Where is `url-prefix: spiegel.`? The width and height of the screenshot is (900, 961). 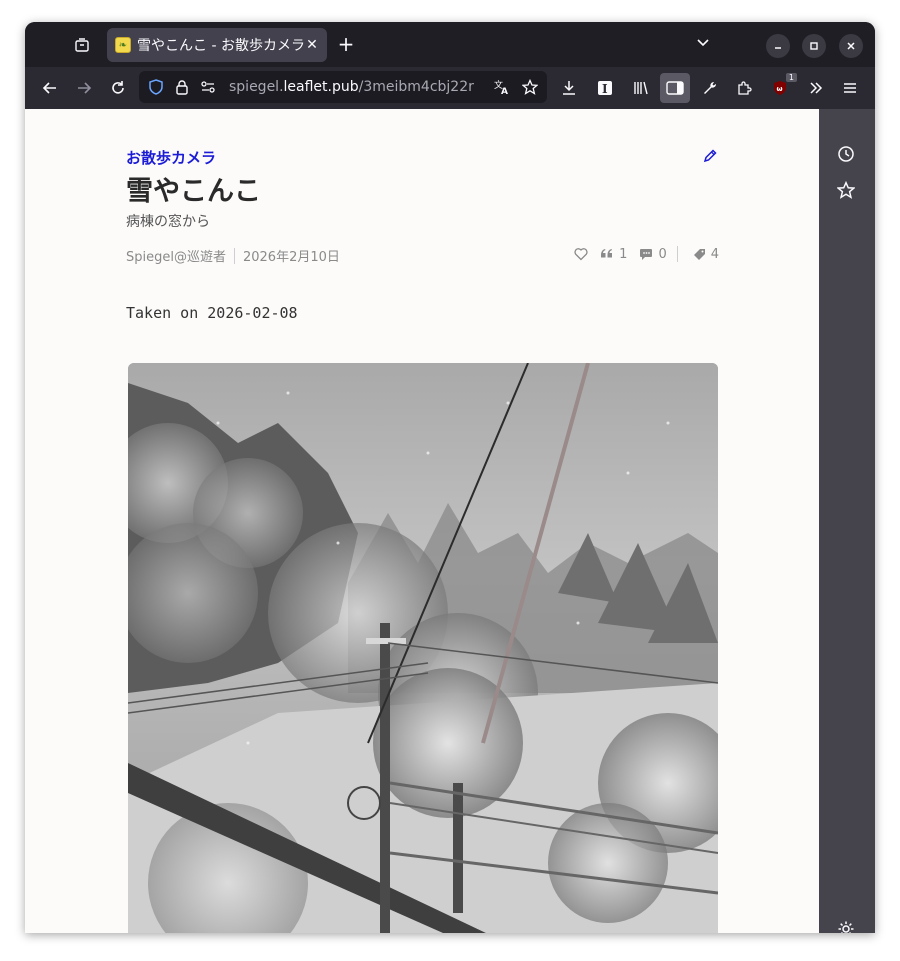 url-prefix: spiegel. is located at coordinates (256, 87).